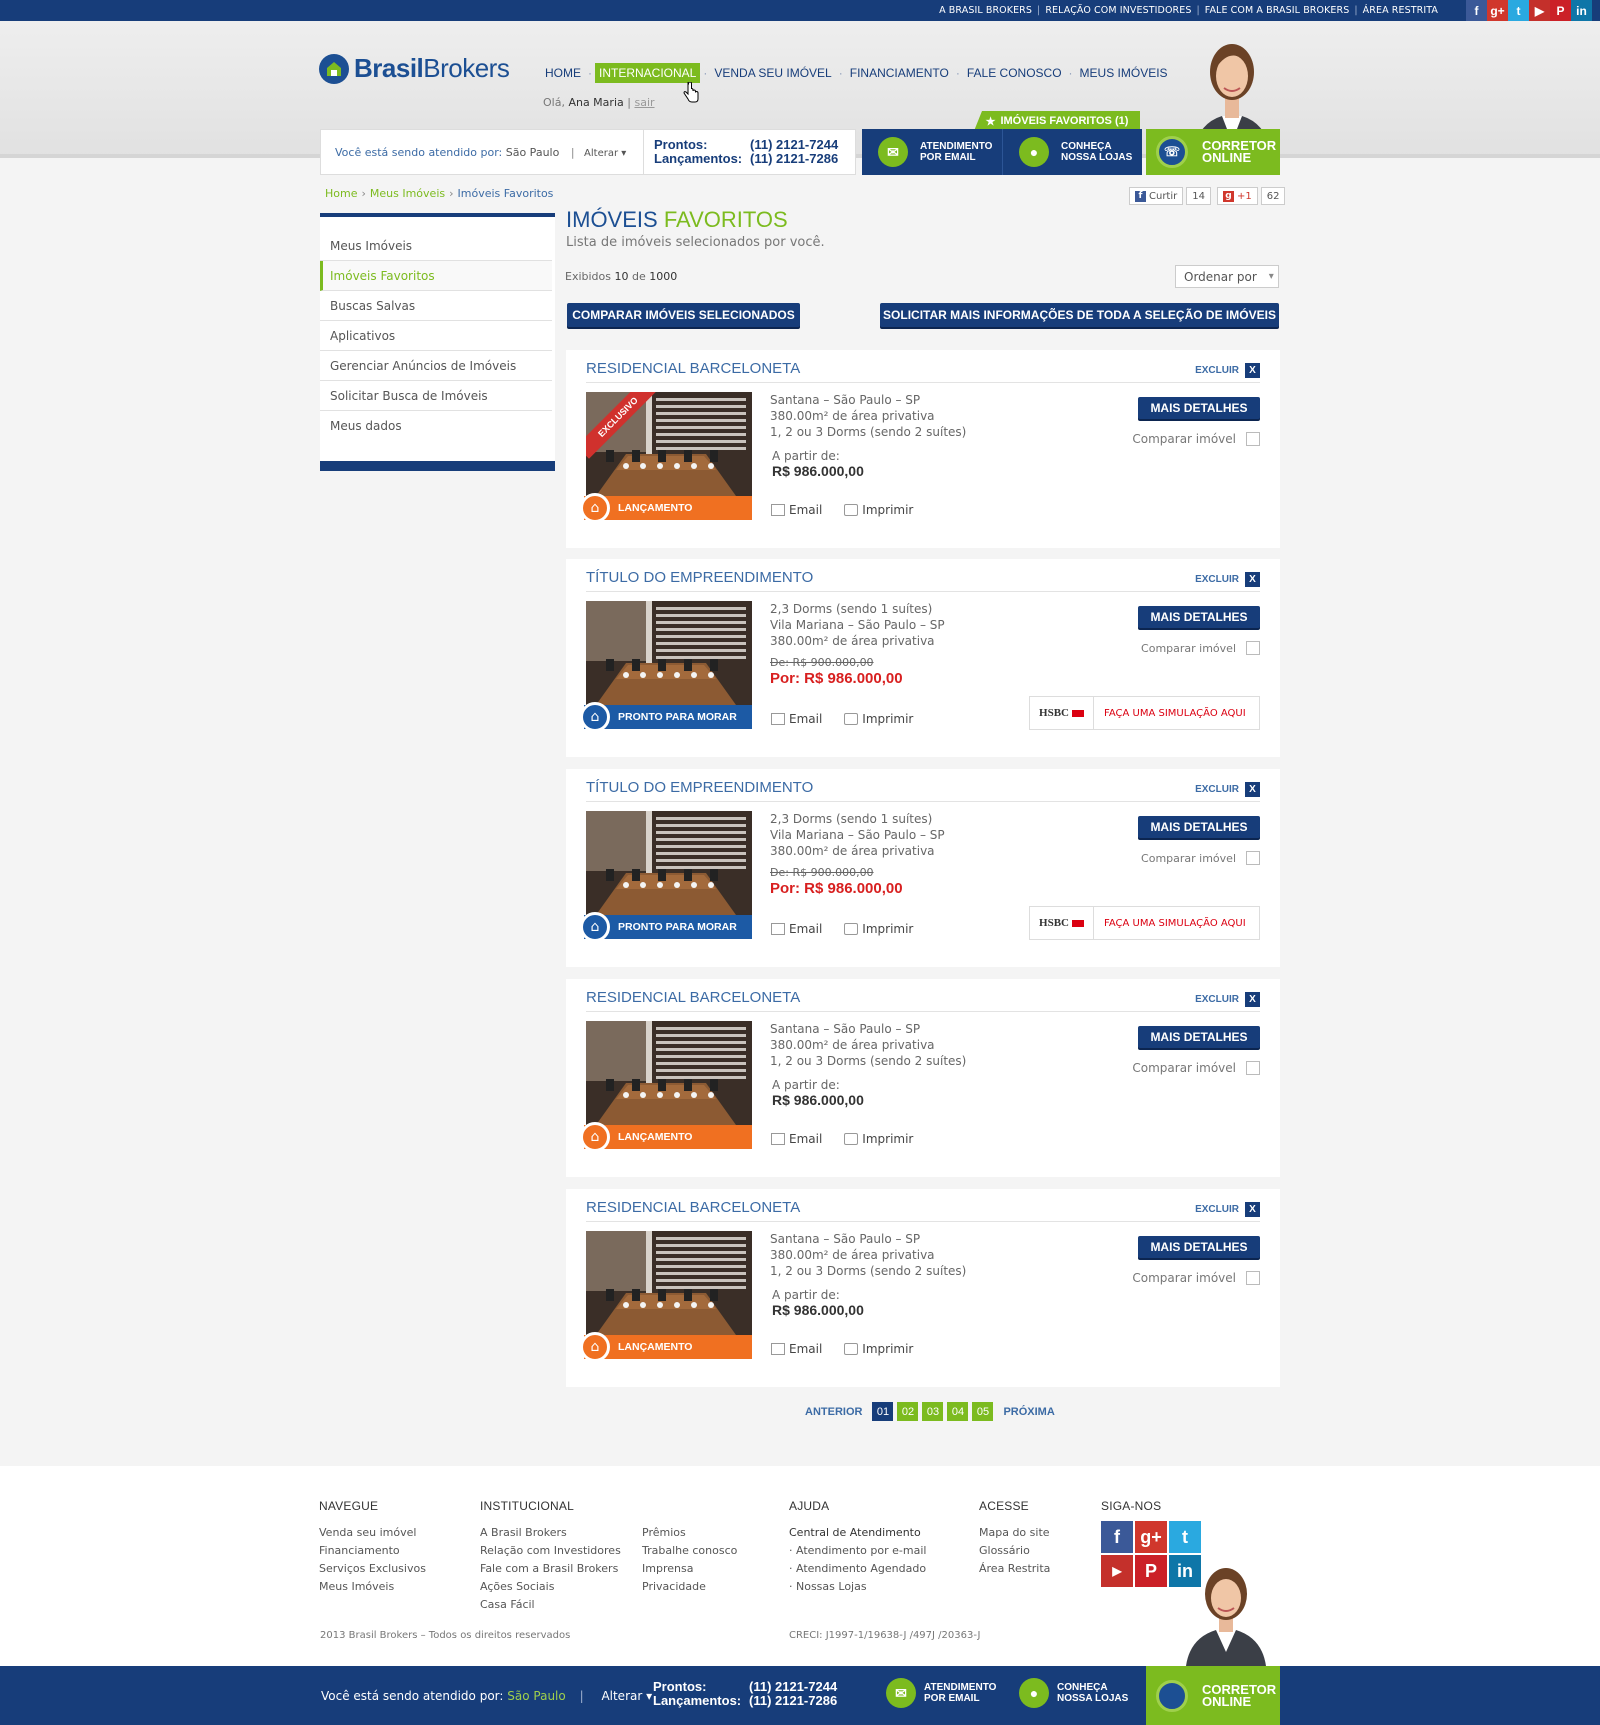 Image resolution: width=1600 pixels, height=1725 pixels. I want to click on nav-home: HOME, so click(563, 73).